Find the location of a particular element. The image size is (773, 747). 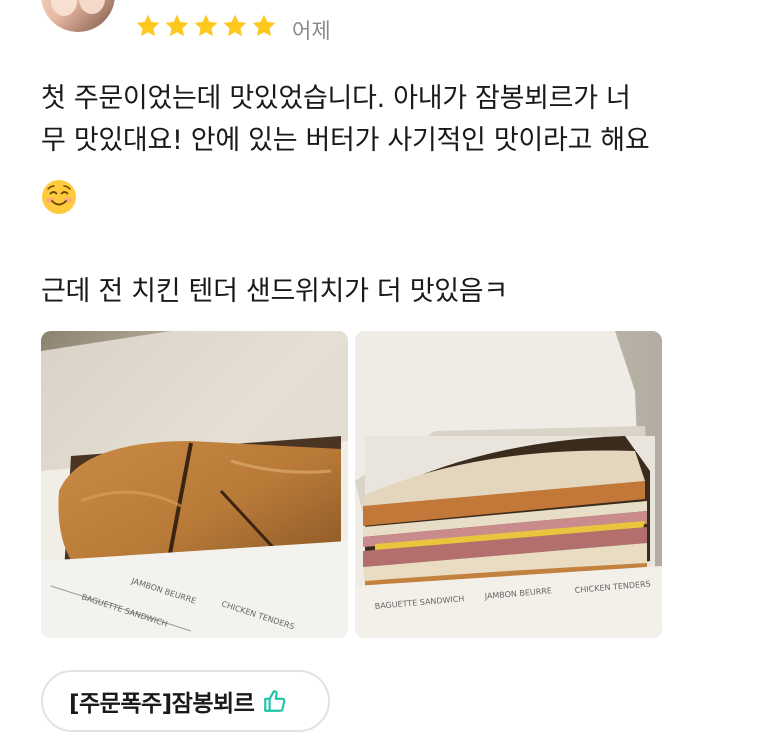

smiling-face-icon is located at coordinates (59, 197).